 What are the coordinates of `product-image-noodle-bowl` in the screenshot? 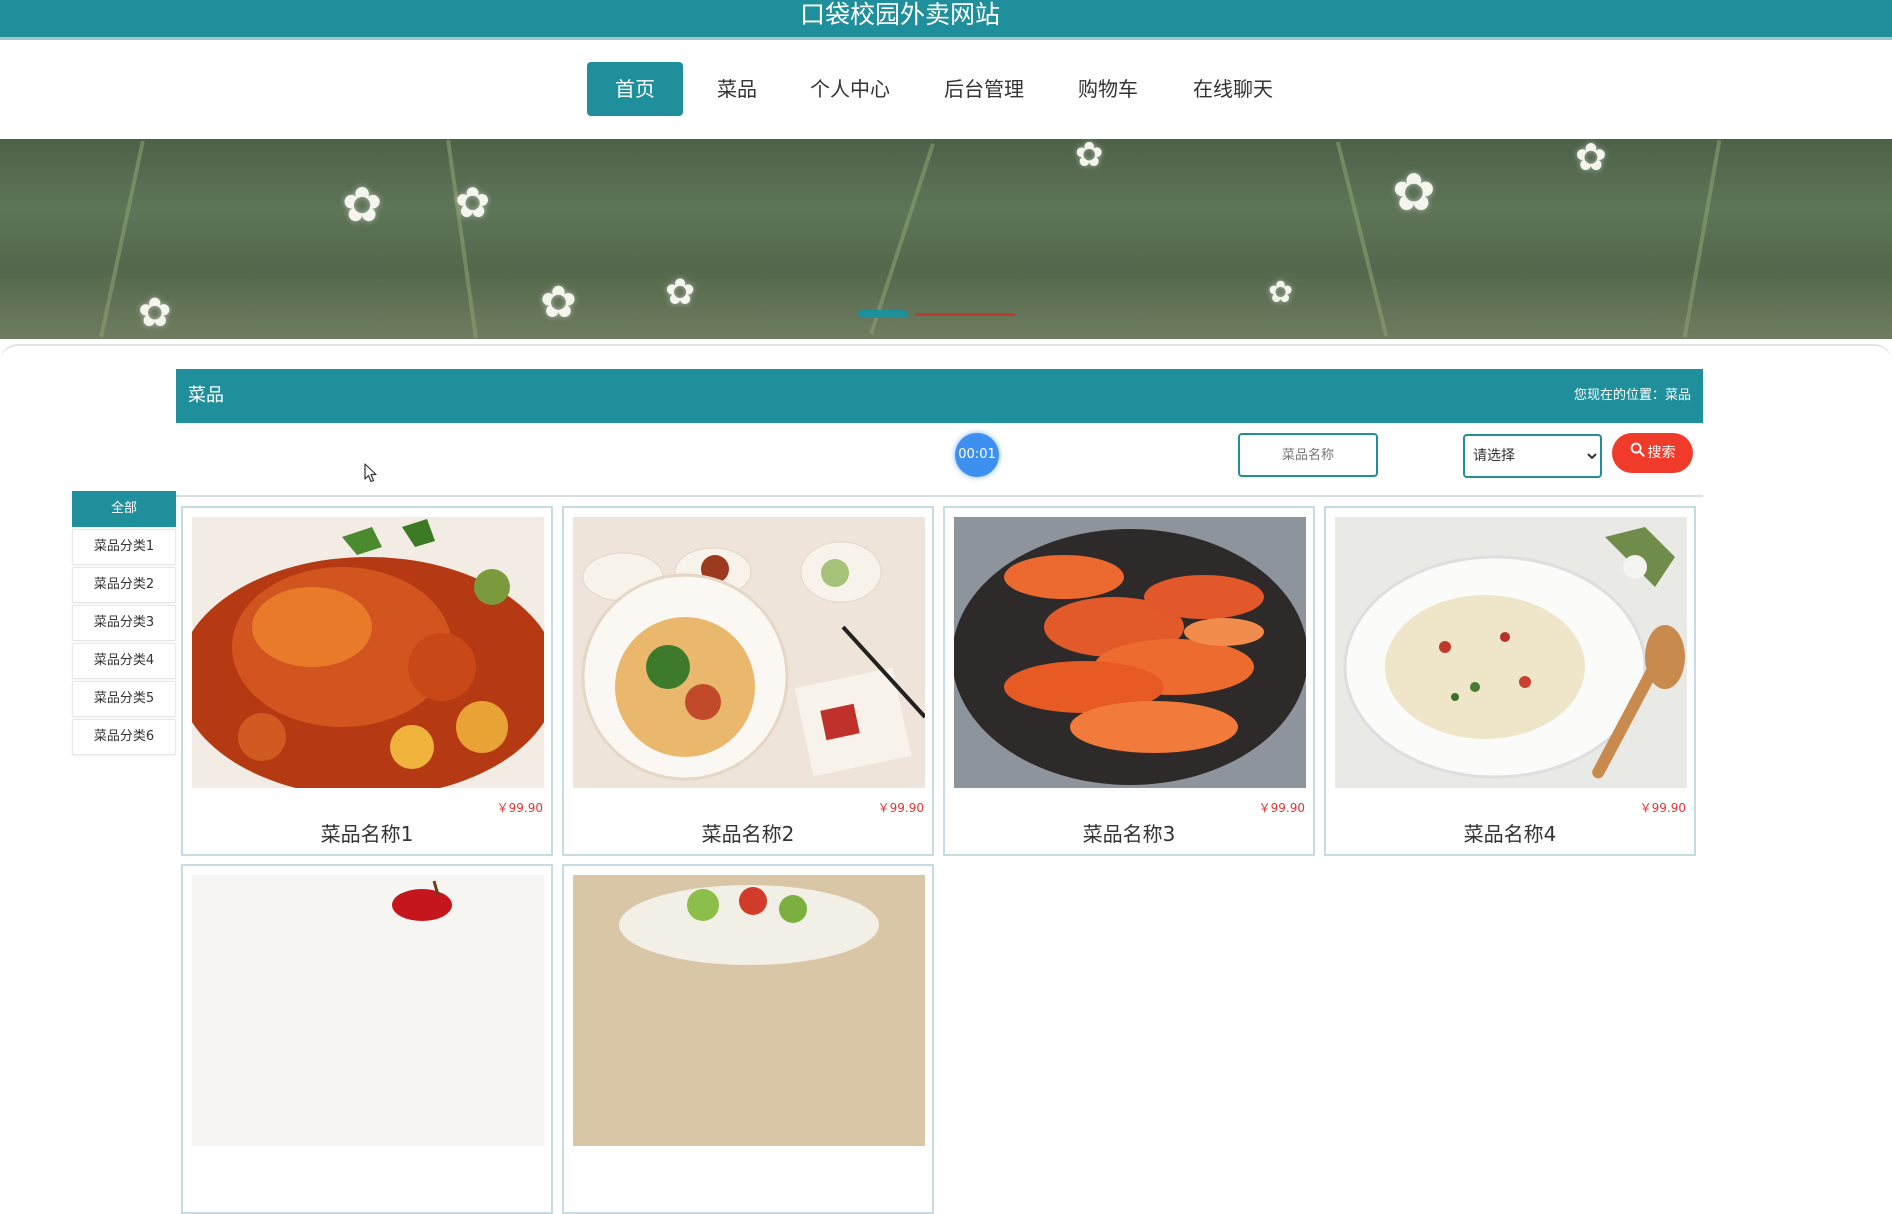 It's located at (749, 652).